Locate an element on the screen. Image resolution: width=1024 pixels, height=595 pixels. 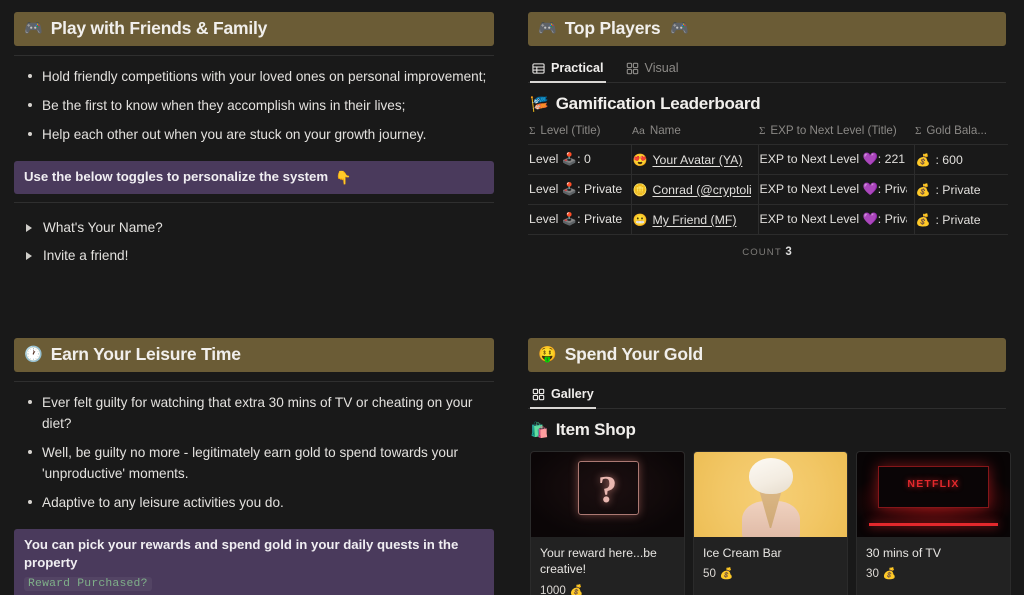
cell-name: 😬 My Friend (MF) is located at coordinates (695, 219).